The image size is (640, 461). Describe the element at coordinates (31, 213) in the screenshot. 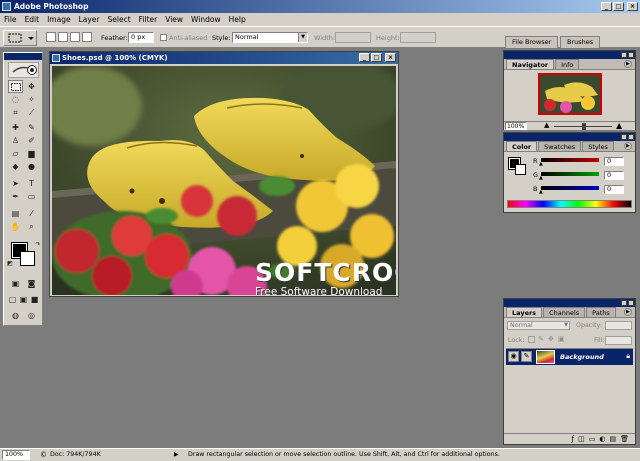

I see `eyedropper-tool-icon: ⁄` at that location.